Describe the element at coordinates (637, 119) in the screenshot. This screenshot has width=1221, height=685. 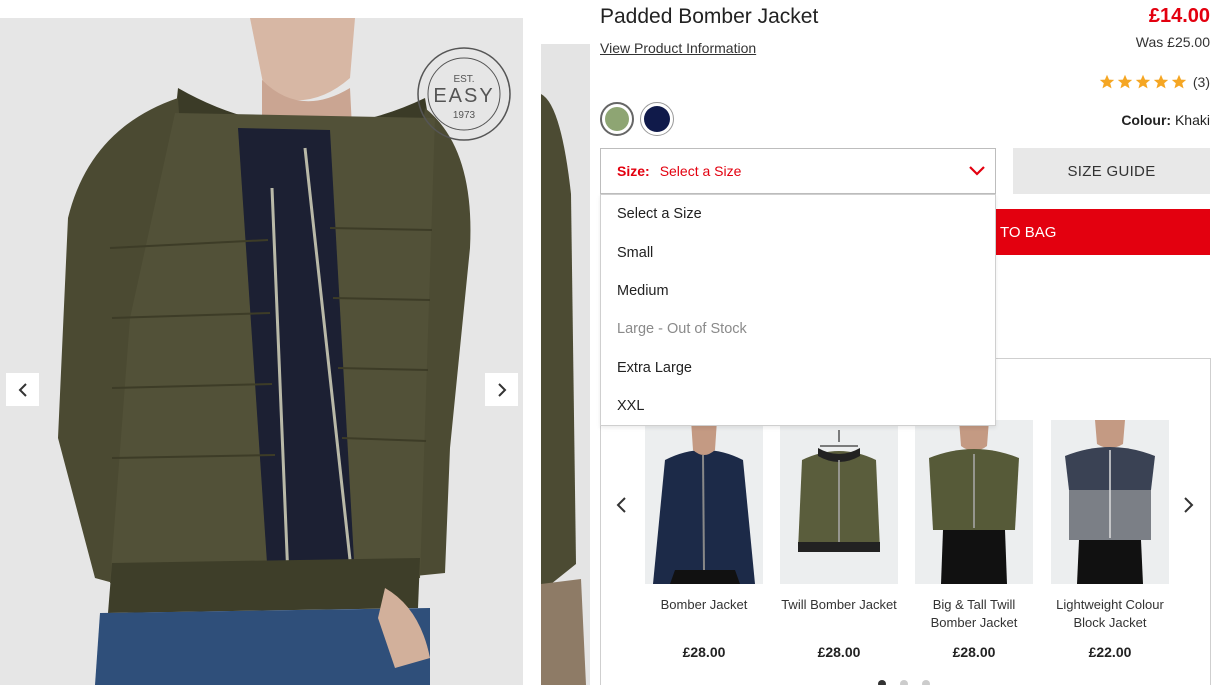
I see `colour-swatches` at that location.